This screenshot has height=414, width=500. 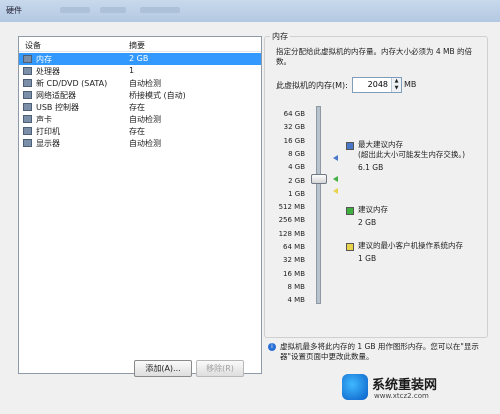 I want to click on memory-spinbox: ▲ ▼, so click(x=377, y=85).